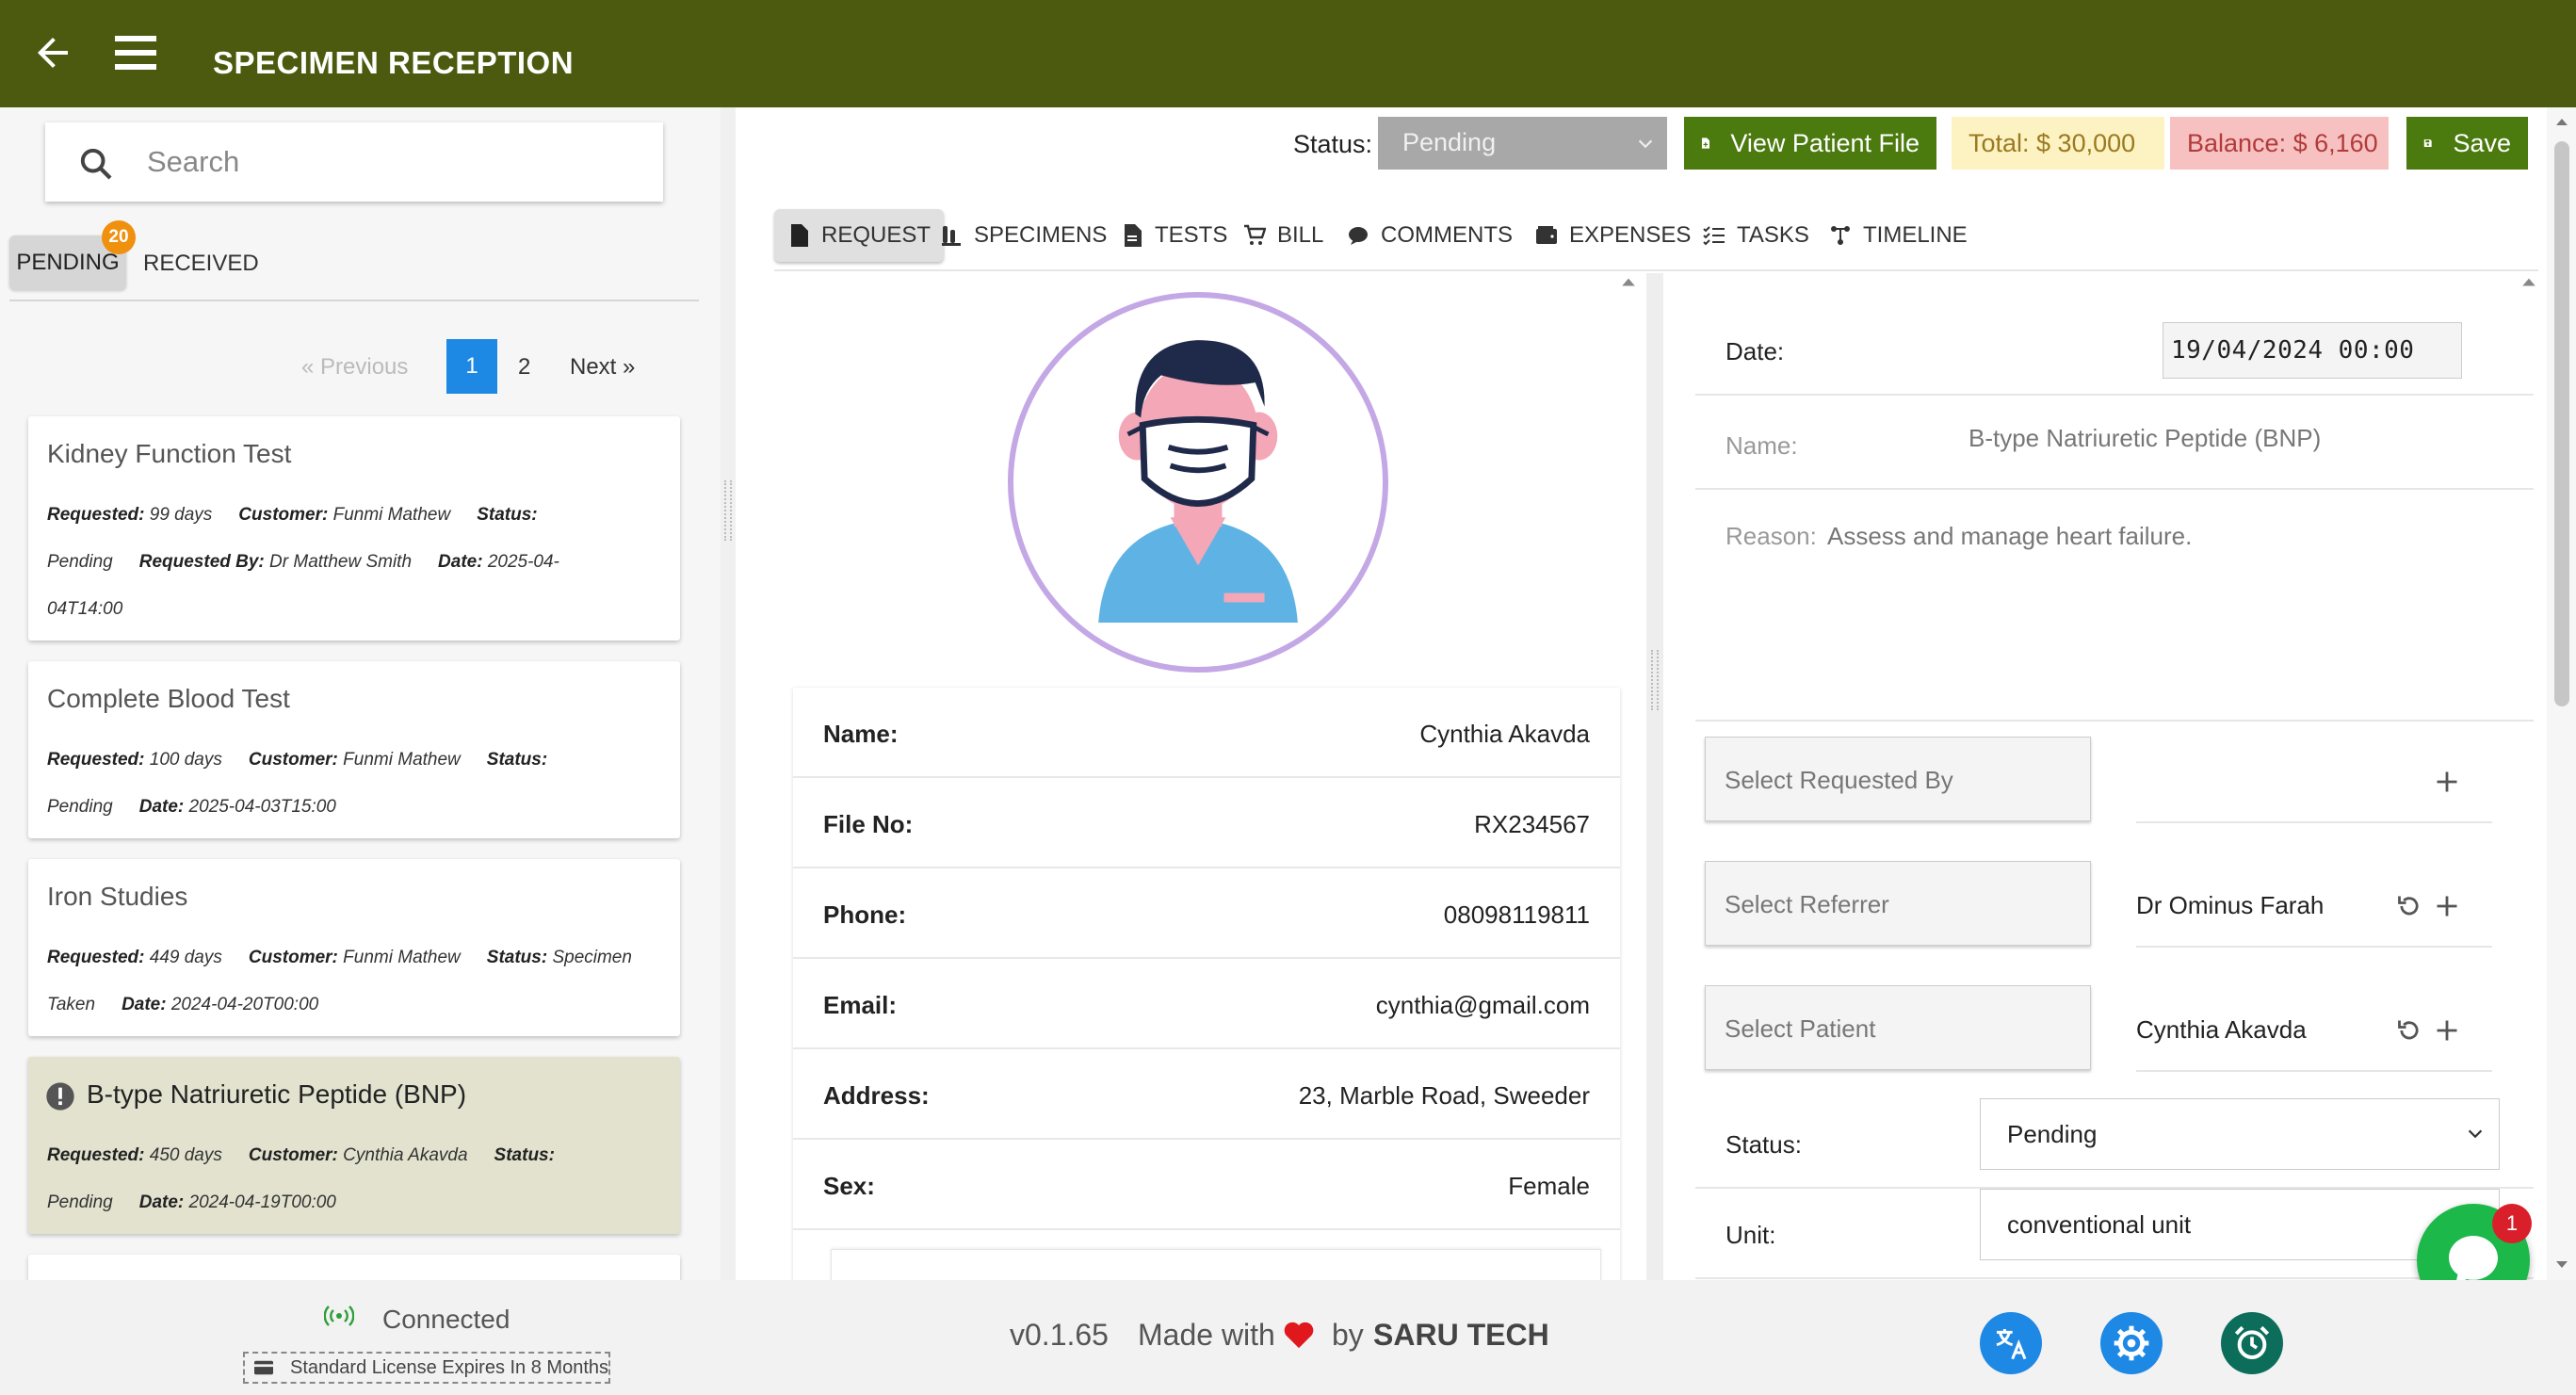 The image size is (2576, 1395). I want to click on tab-request: REQUEST, so click(859, 235).